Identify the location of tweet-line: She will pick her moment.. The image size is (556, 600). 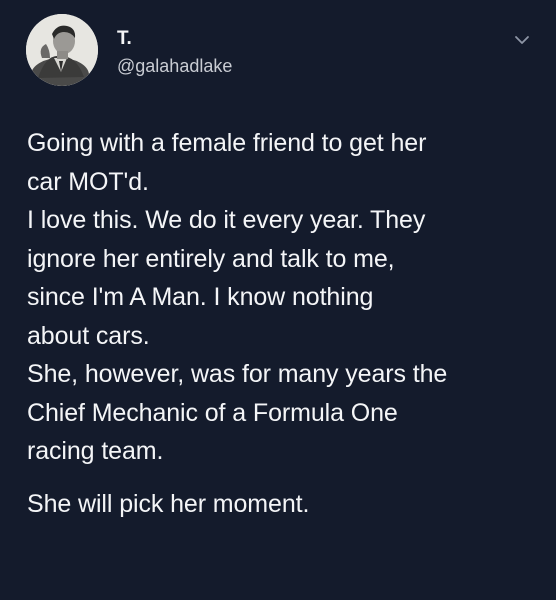
(168, 503).